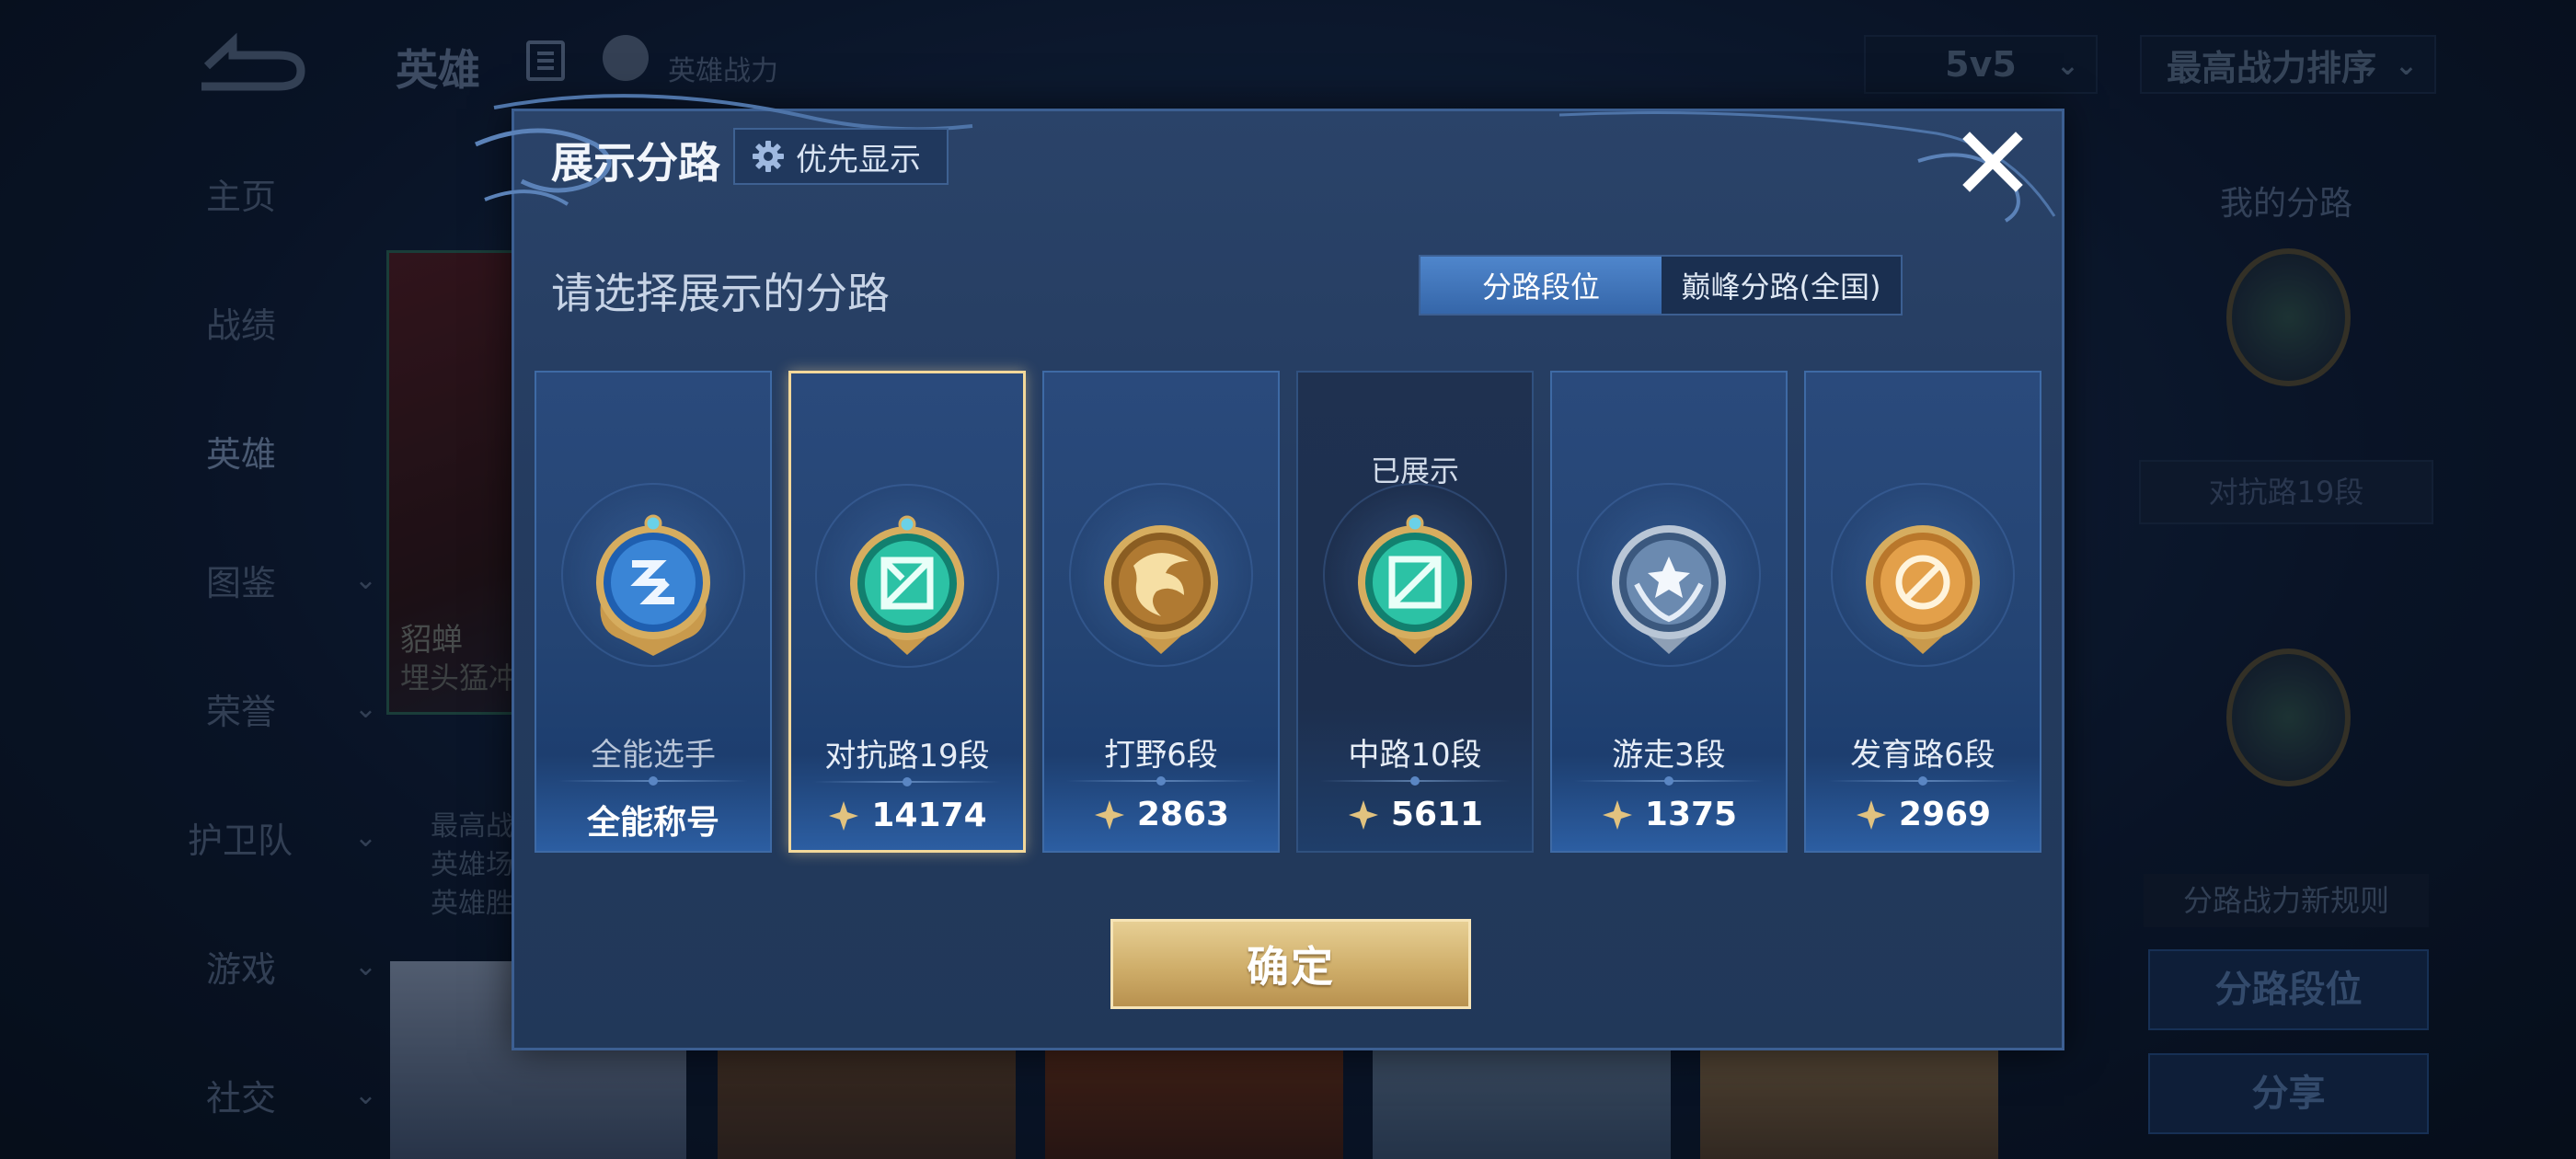 The width and height of the screenshot is (2576, 1159). What do you see at coordinates (768, 156) in the screenshot?
I see `gear-icon` at bounding box center [768, 156].